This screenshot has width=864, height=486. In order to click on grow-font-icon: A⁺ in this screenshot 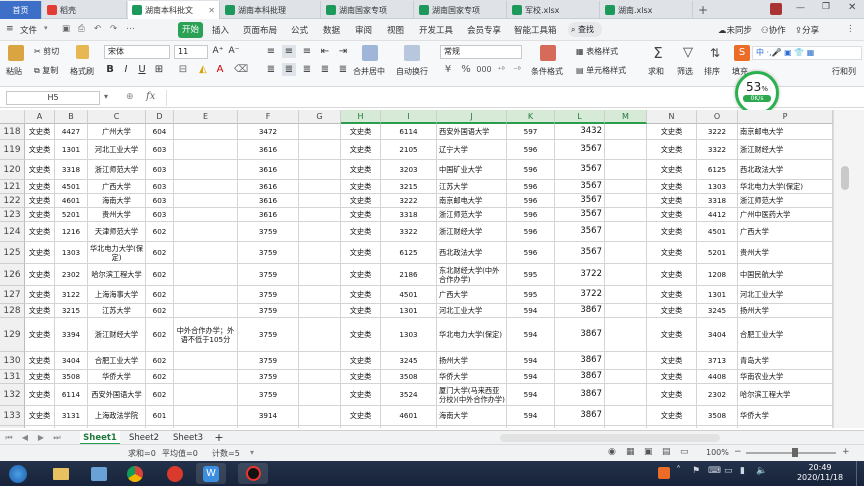, I will do `click(218, 51)`.